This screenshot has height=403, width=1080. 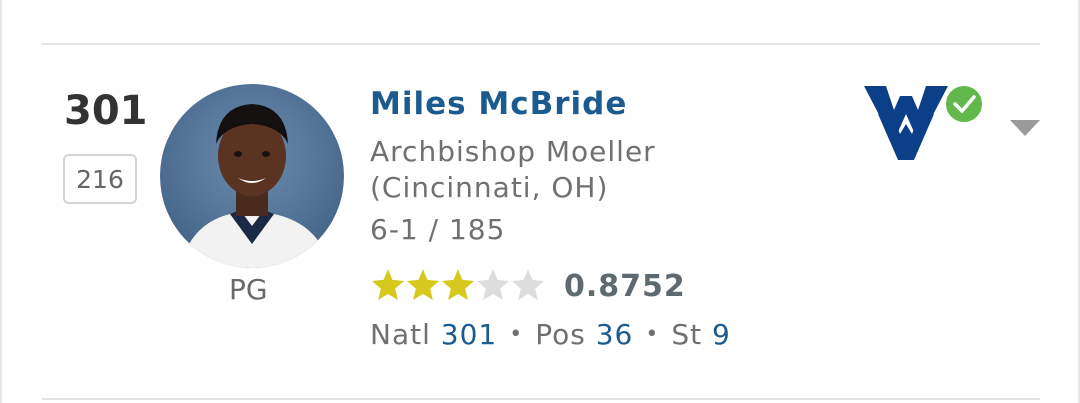 I want to click on natl-rank-link: 301, so click(x=469, y=334).